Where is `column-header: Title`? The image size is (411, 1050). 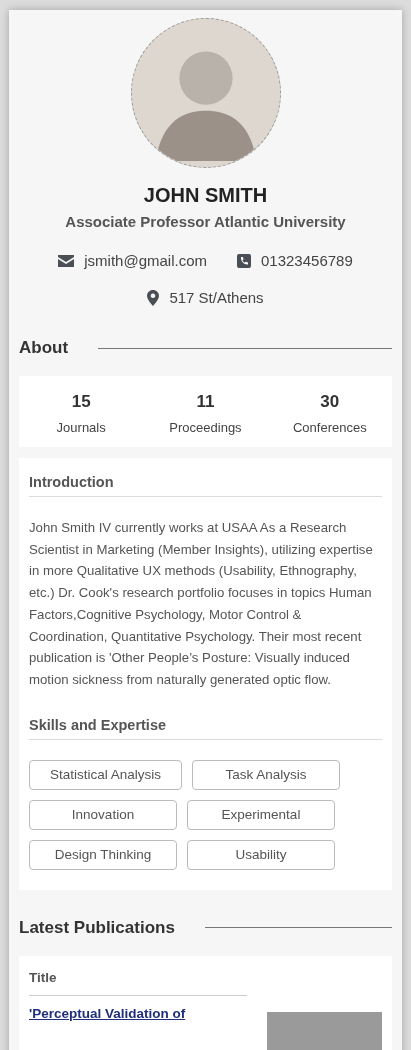
column-header: Title is located at coordinates (138, 982).